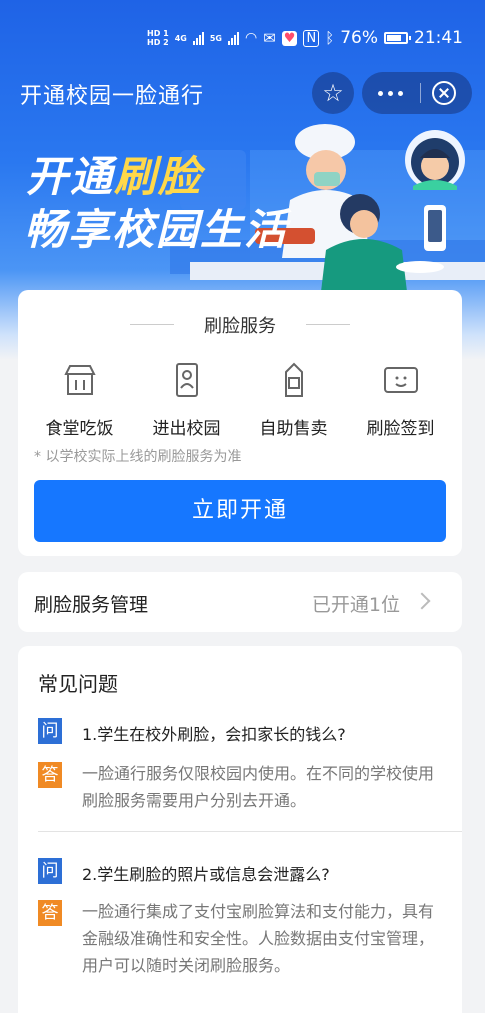 This screenshot has height=1013, width=485. I want to click on banner-headline-1: 开通刷脸, so click(114, 173).